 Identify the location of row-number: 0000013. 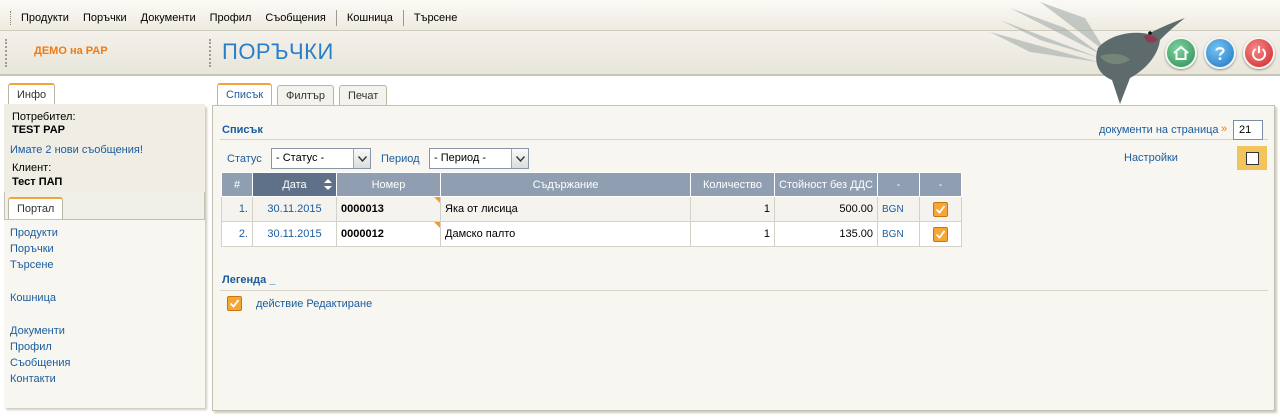
(388, 209).